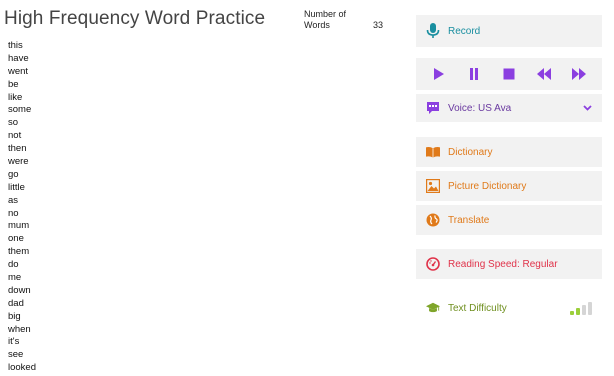  I want to click on fast-forward-button, so click(579, 74).